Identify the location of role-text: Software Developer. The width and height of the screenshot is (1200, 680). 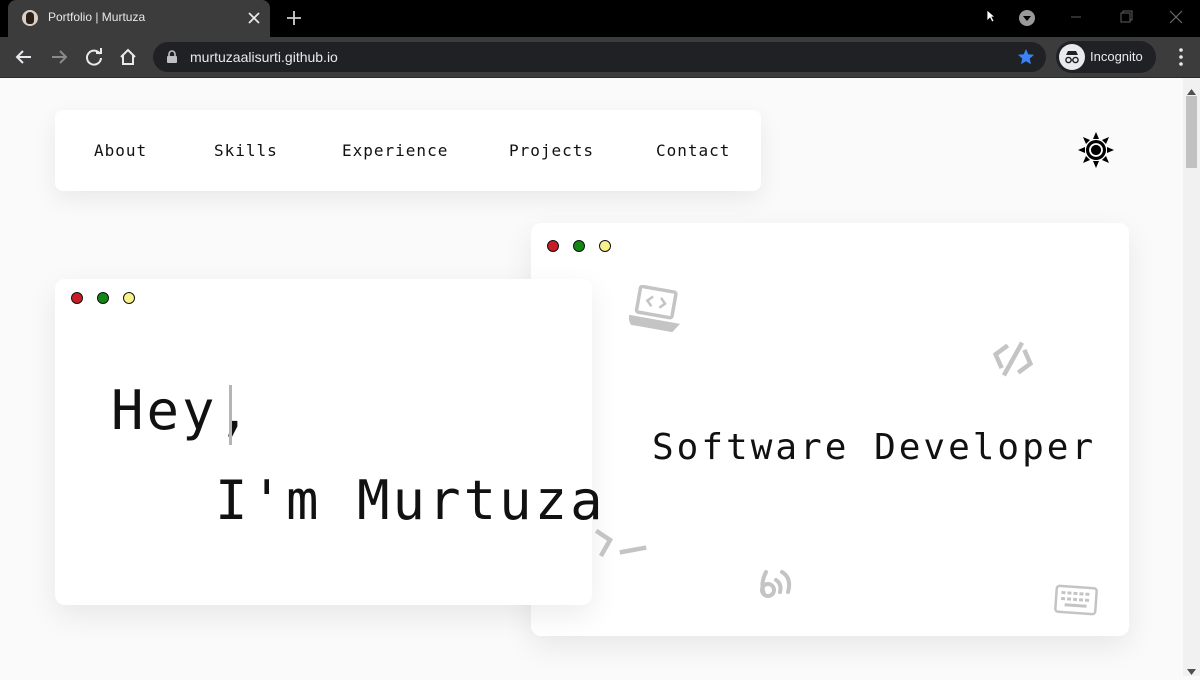
(874, 447).